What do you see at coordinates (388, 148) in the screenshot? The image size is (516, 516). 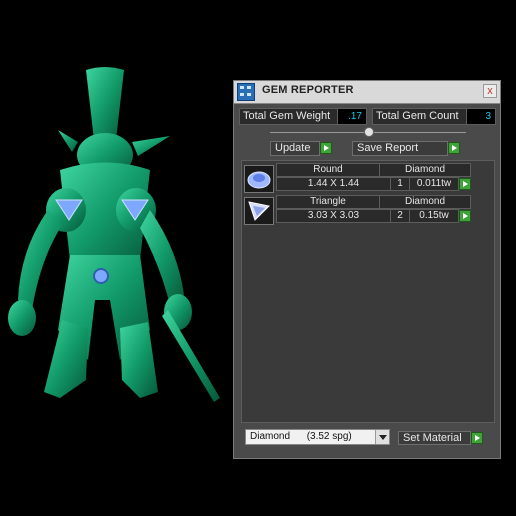 I see `save-report-button-label: Save Report` at bounding box center [388, 148].